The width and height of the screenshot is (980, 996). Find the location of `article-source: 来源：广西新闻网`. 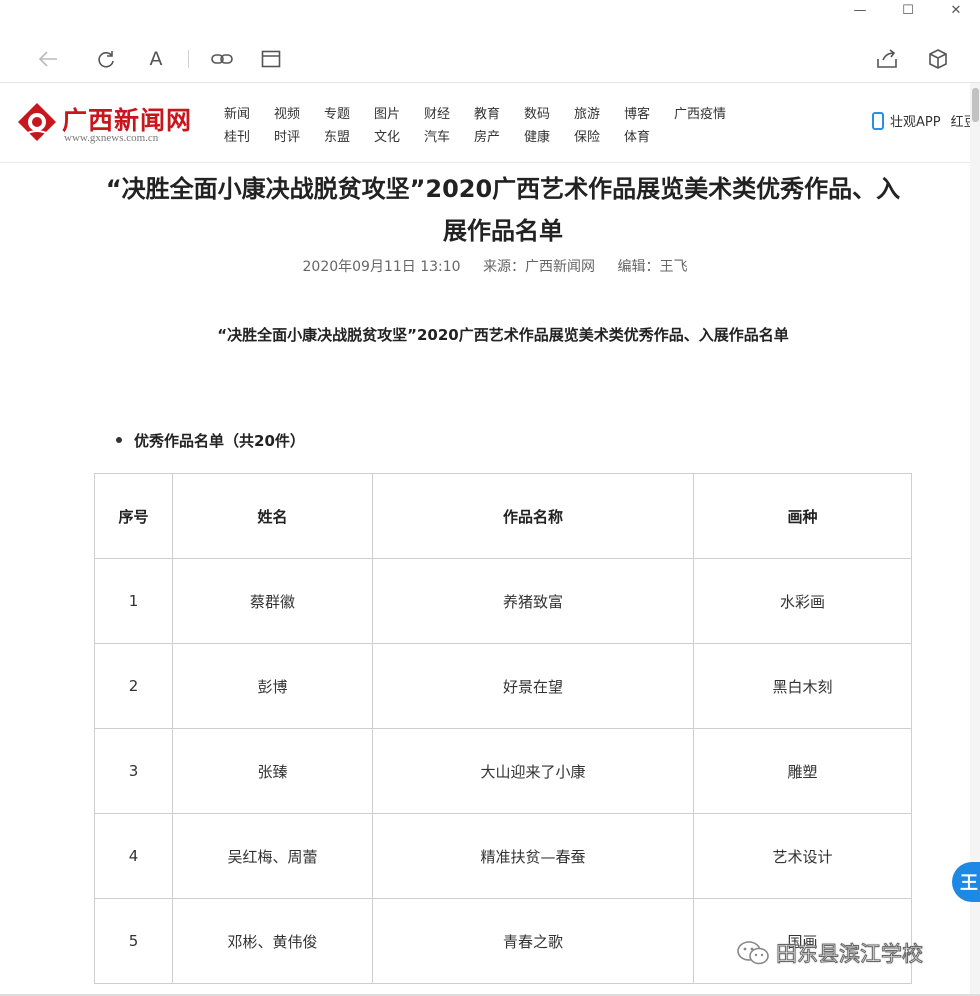

article-source: 来源：广西新闻网 is located at coordinates (539, 267).